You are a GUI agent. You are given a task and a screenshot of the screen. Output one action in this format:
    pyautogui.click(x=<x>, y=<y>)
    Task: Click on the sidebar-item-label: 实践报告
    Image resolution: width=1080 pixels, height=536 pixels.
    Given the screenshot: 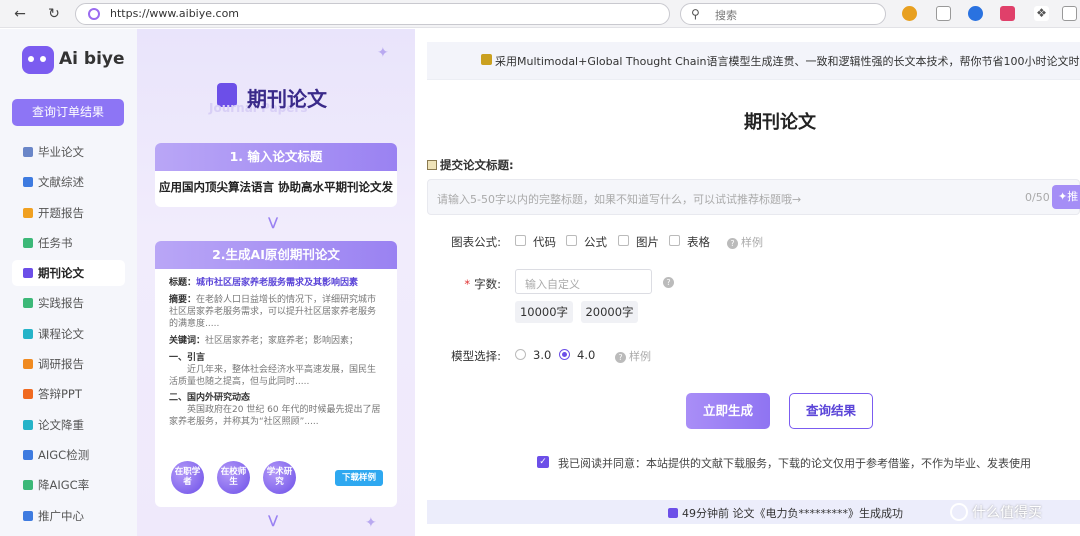 What is the action you would take?
    pyautogui.click(x=61, y=303)
    